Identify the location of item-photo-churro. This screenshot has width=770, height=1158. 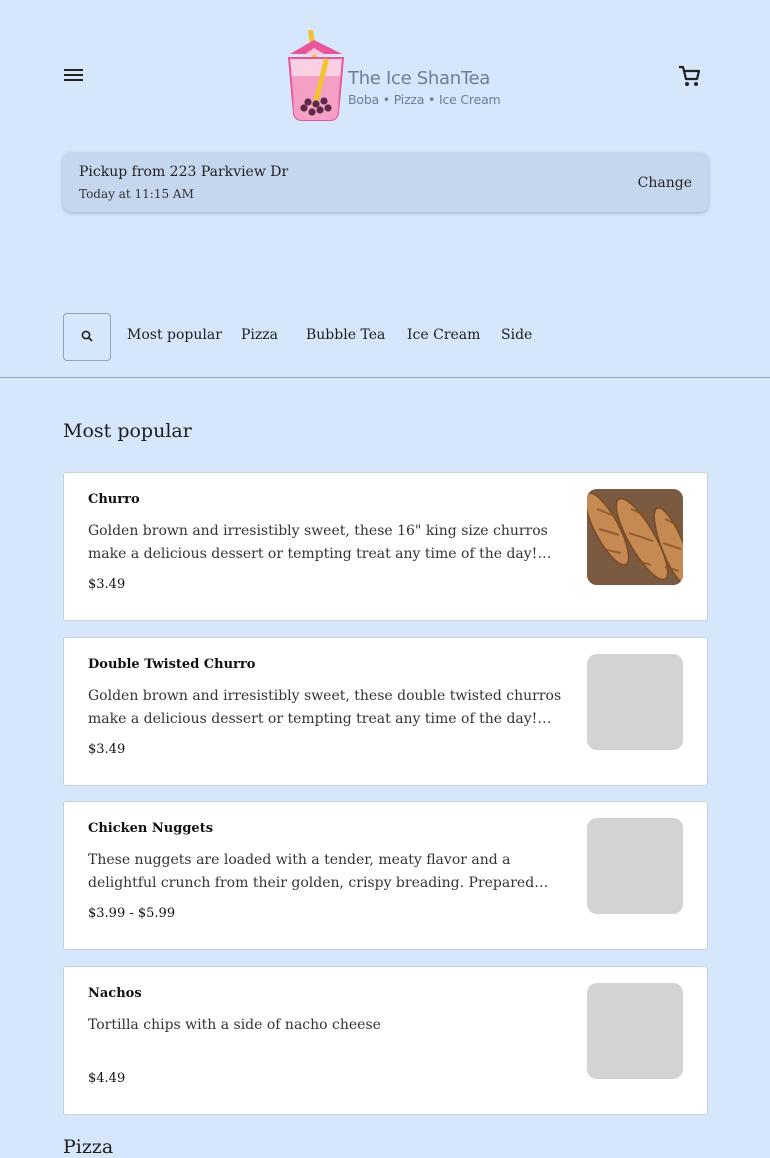
(635, 537).